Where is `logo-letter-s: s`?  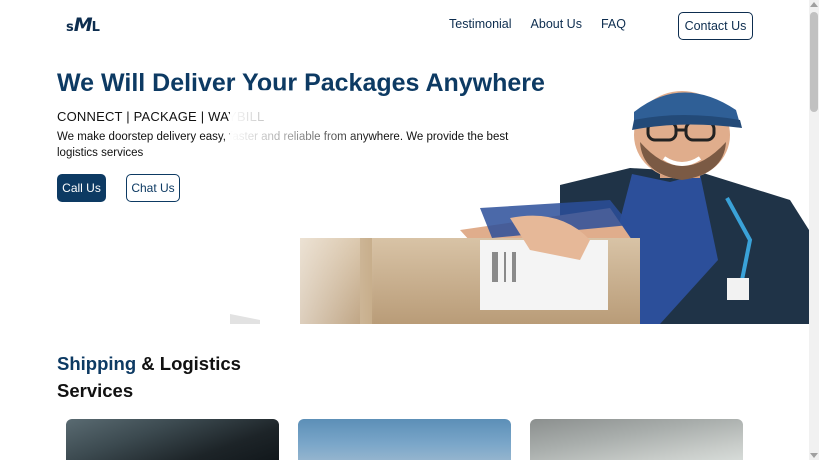 logo-letter-s: s is located at coordinates (70, 27).